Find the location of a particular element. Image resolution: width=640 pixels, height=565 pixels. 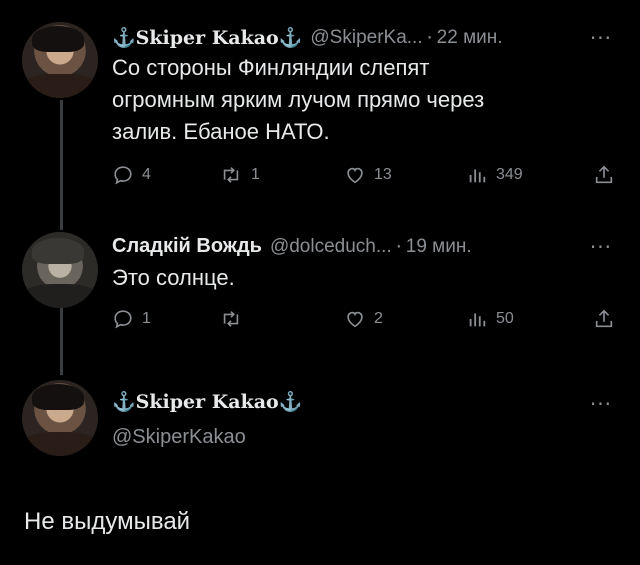

user-handle: @SkiperKakao is located at coordinates (179, 437).